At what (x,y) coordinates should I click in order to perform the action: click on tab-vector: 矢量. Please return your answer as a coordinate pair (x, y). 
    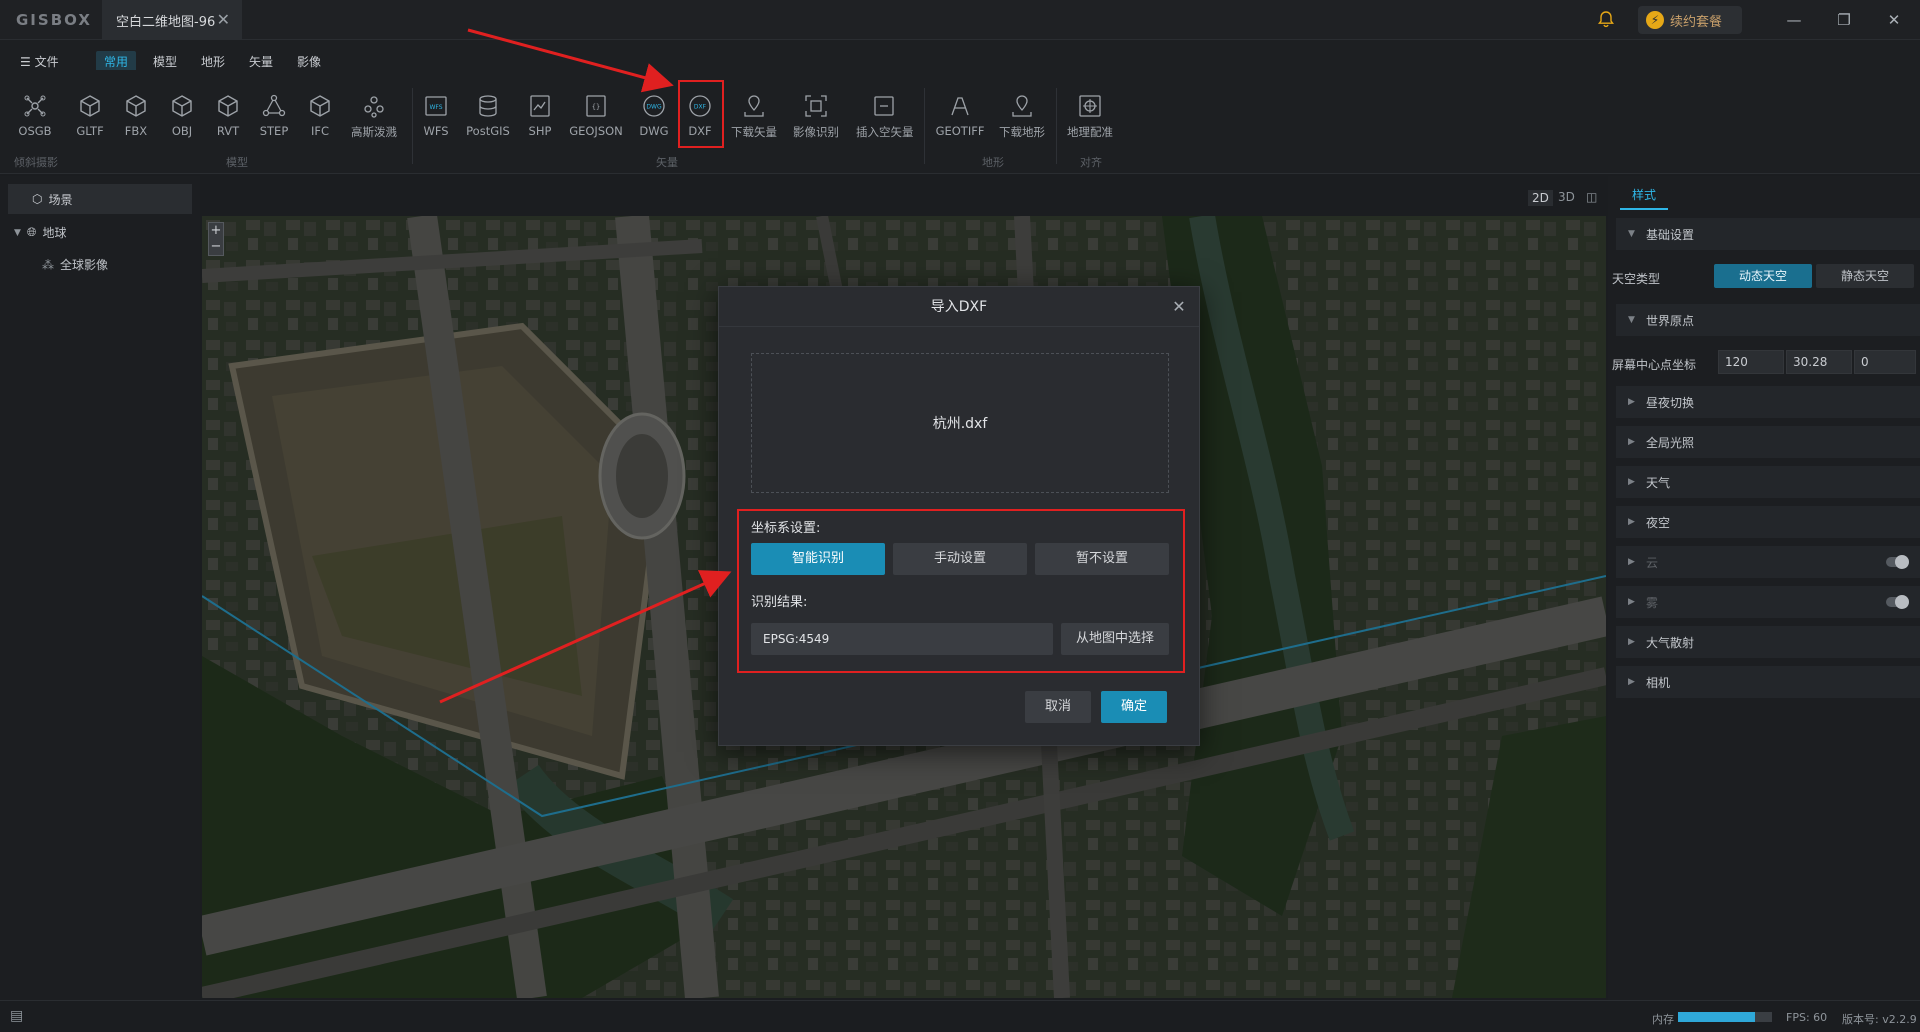
    Looking at the image, I should click on (261, 61).